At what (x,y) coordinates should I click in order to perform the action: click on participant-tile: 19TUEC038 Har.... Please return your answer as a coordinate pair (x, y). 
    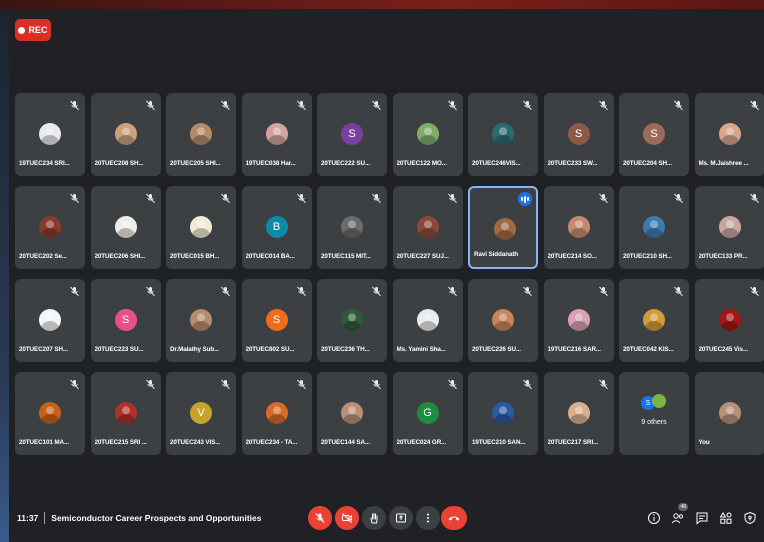
    Looking at the image, I should click on (276, 134).